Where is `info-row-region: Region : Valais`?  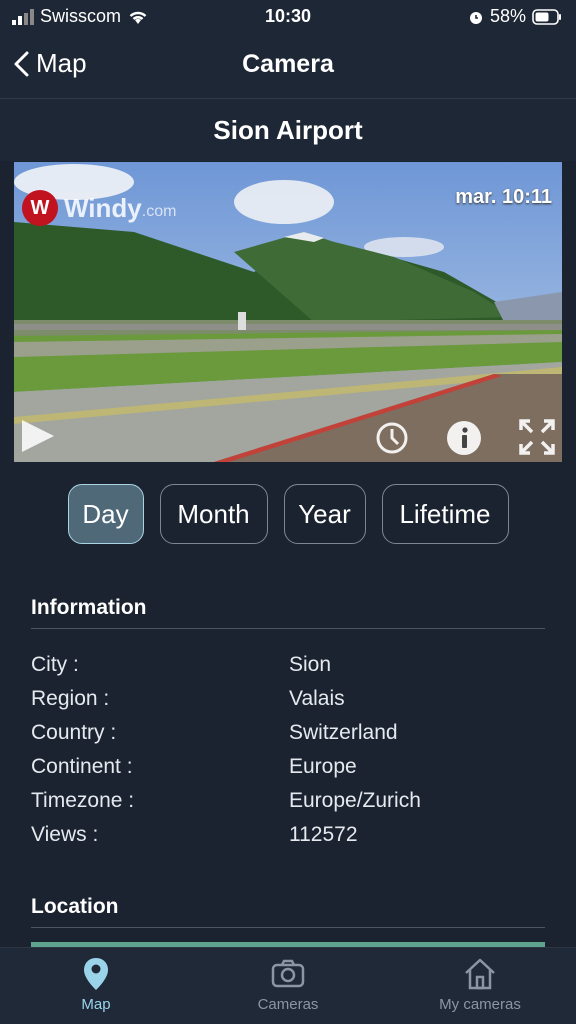 info-row-region: Region : Valais is located at coordinates (288, 699).